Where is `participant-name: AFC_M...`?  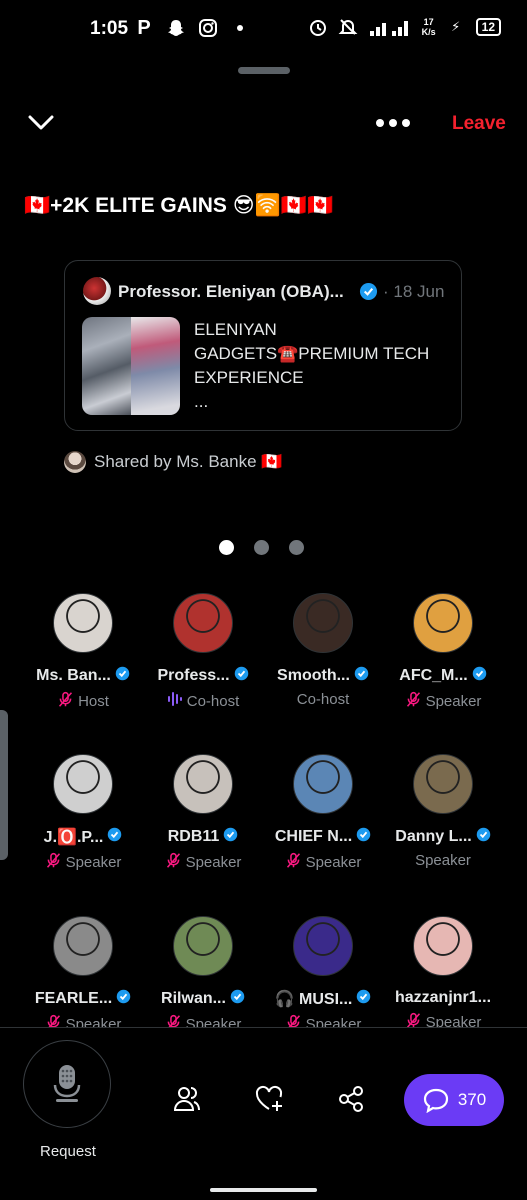
participant-name: AFC_M... is located at coordinates (433, 675).